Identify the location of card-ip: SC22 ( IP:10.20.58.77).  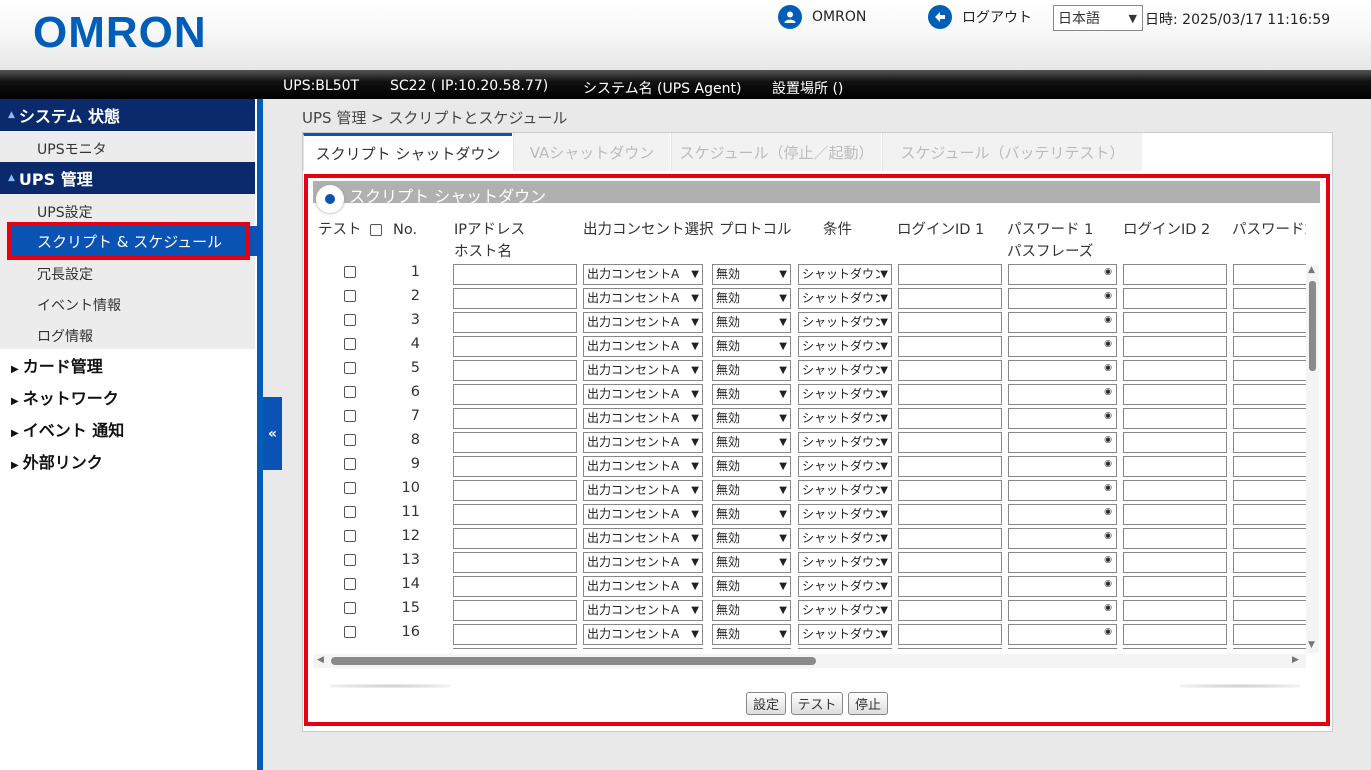
(469, 86).